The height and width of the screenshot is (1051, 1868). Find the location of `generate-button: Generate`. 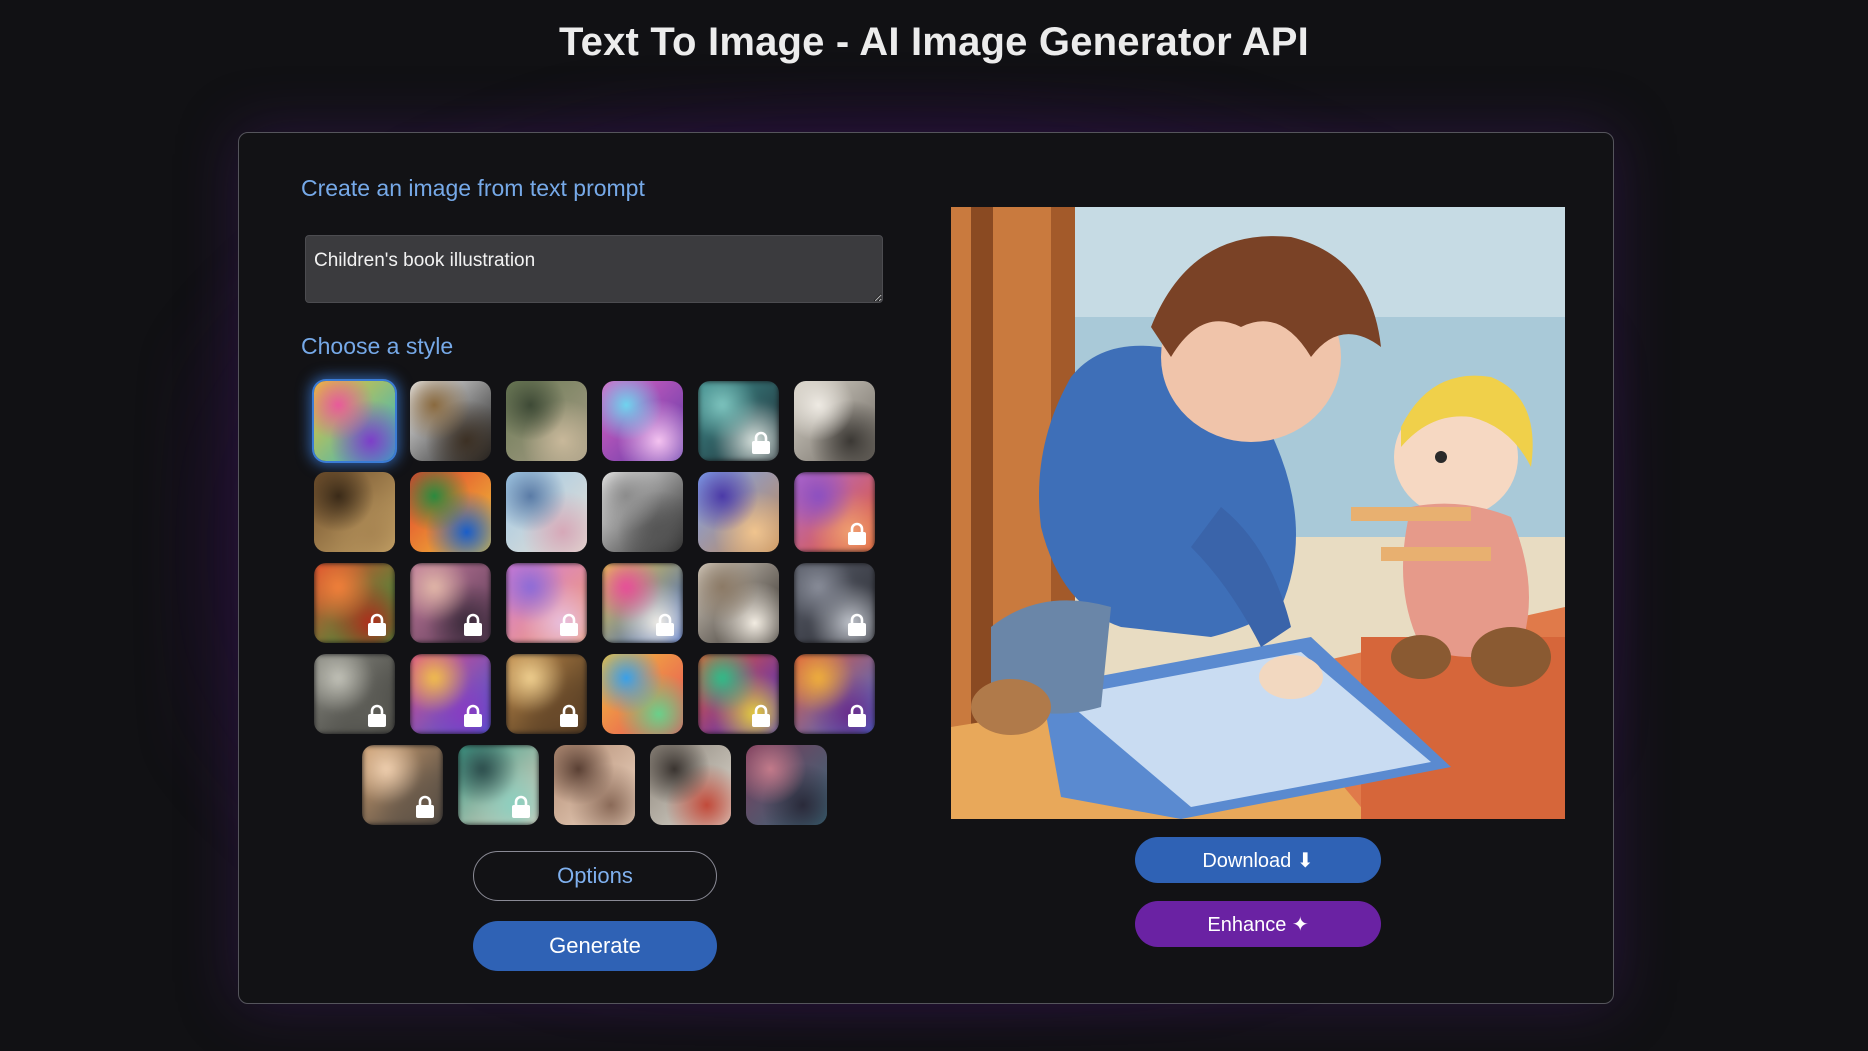

generate-button: Generate is located at coordinates (595, 946).